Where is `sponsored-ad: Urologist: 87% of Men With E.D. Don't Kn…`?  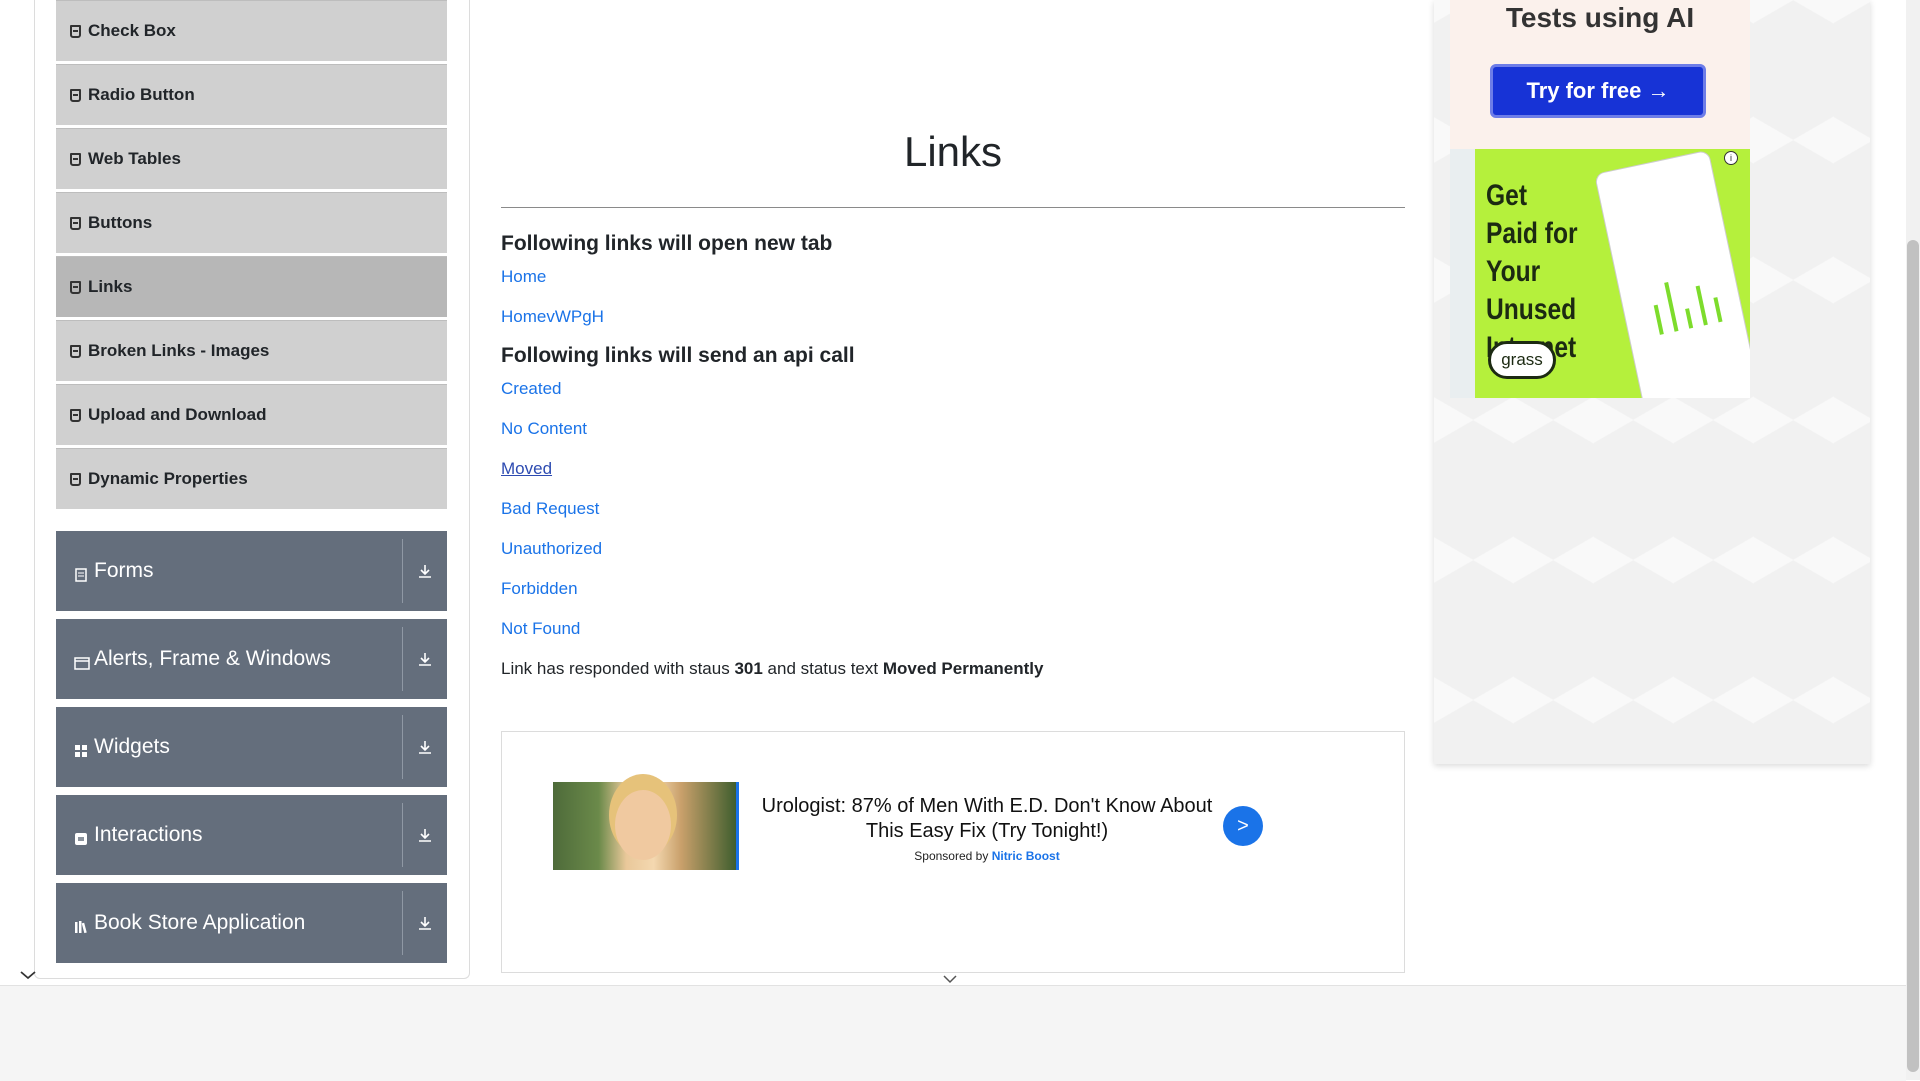 sponsored-ad: Urologist: 87% of Men With E.D. Don't Kn… is located at coordinates (953, 852).